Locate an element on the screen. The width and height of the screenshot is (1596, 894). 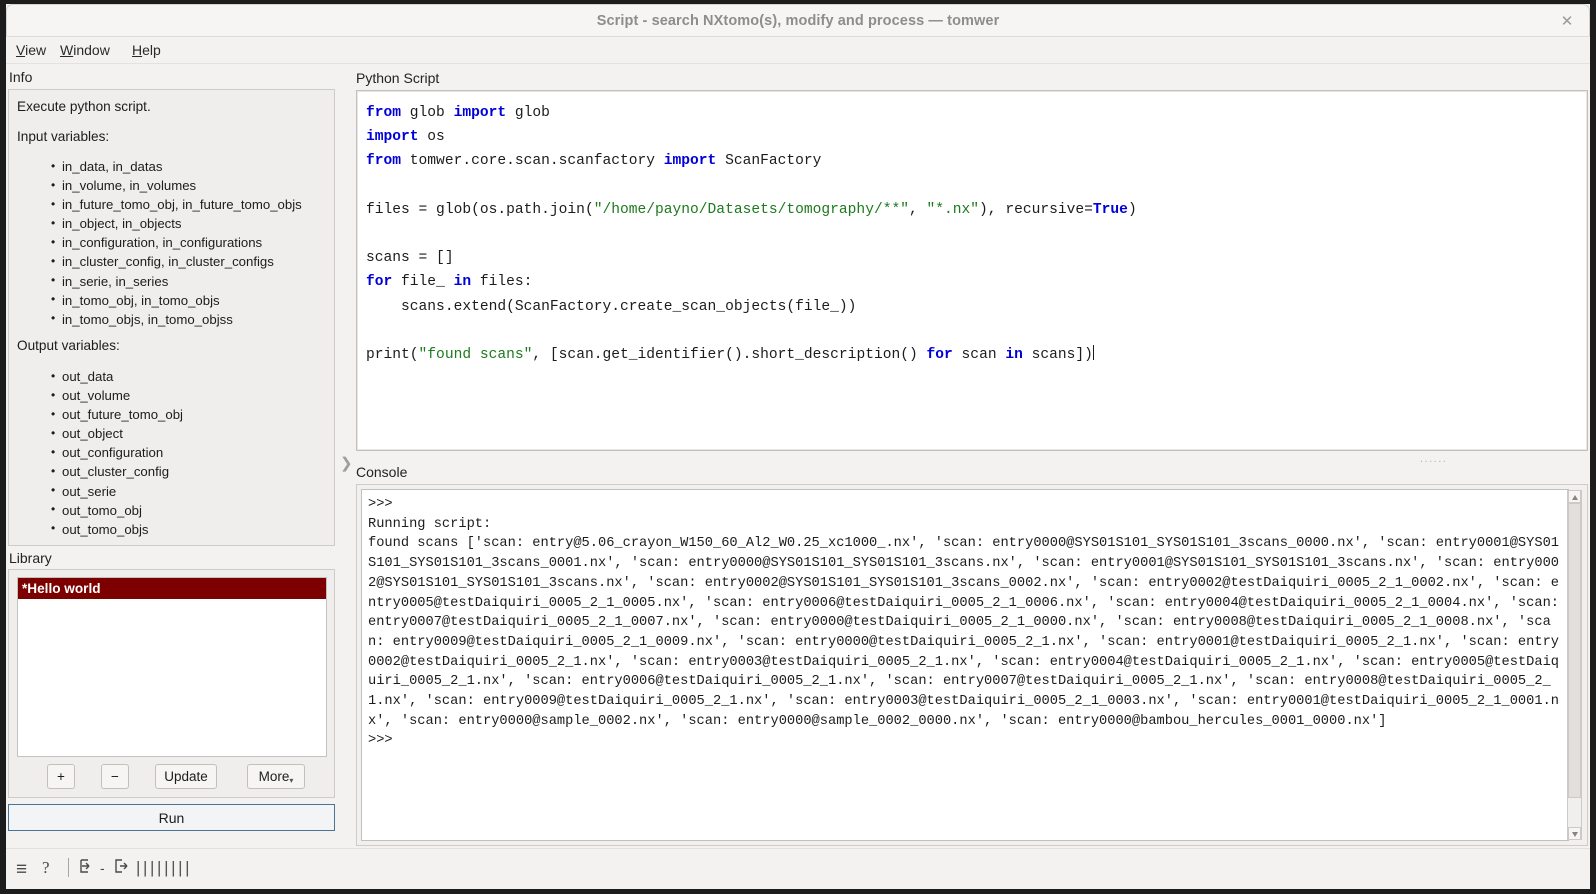
input-variable-item: in_volume, in_volumes is located at coordinates (176, 185).